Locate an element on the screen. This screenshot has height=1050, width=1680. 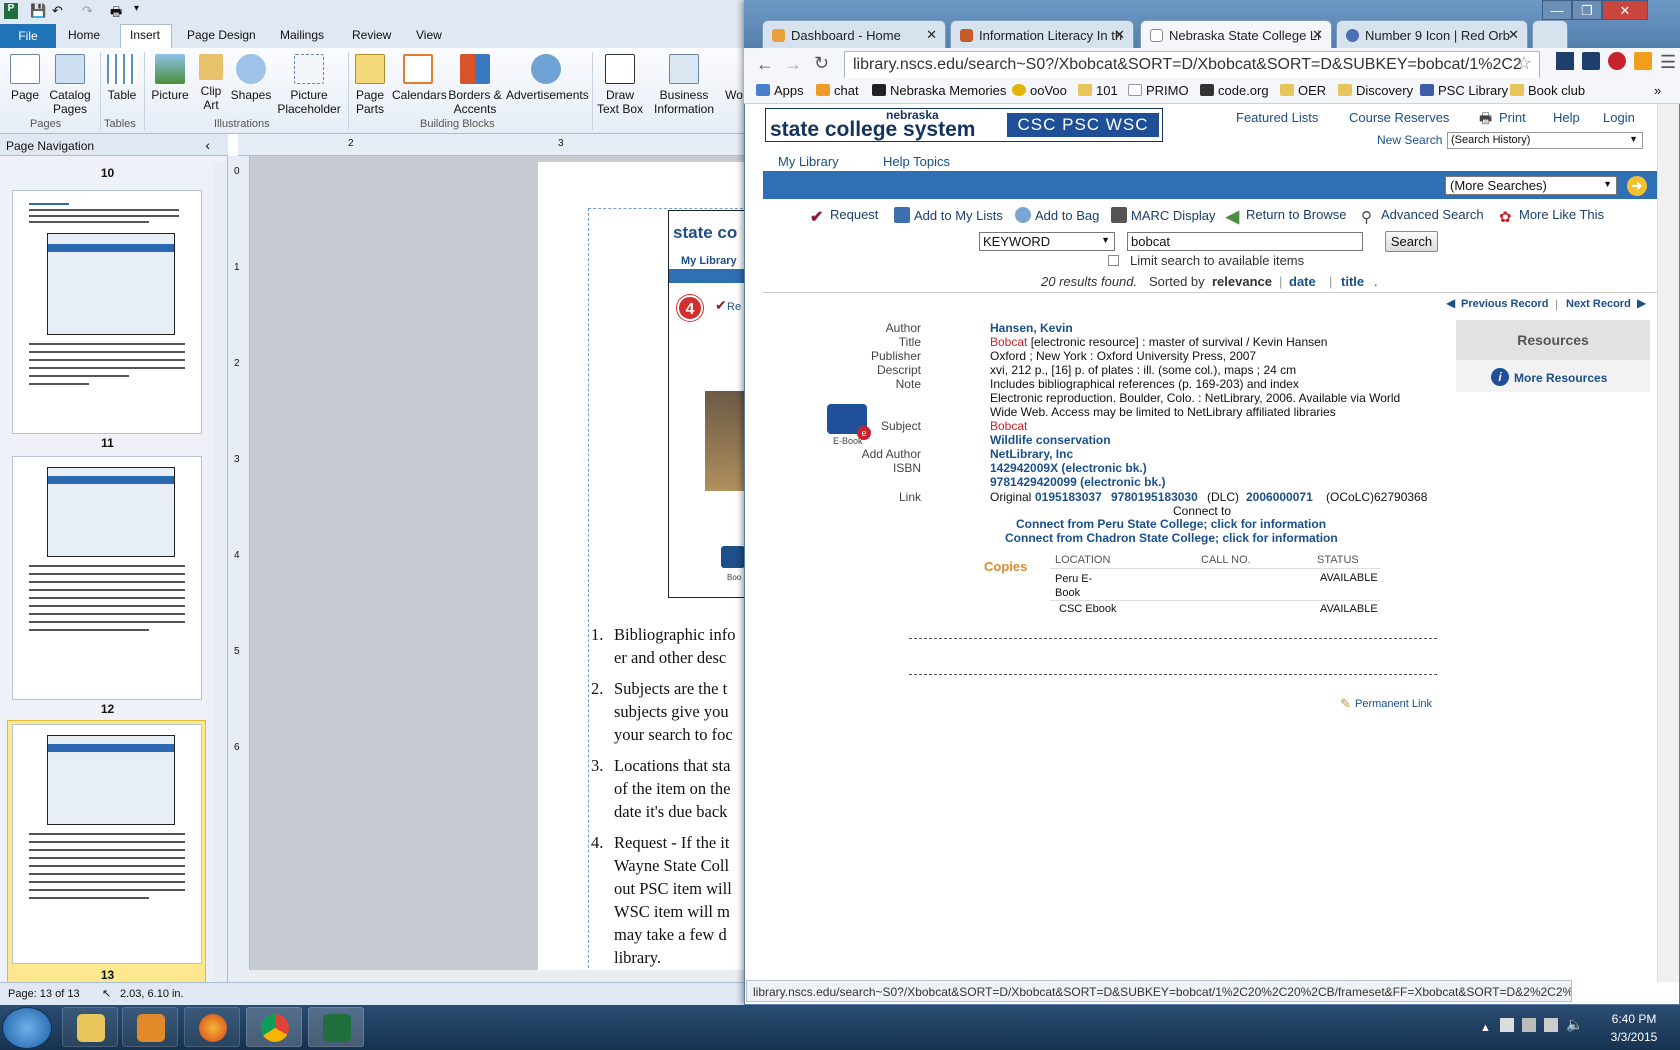
bookmark-oovoo: ooVoo is located at coordinates (1039, 90).